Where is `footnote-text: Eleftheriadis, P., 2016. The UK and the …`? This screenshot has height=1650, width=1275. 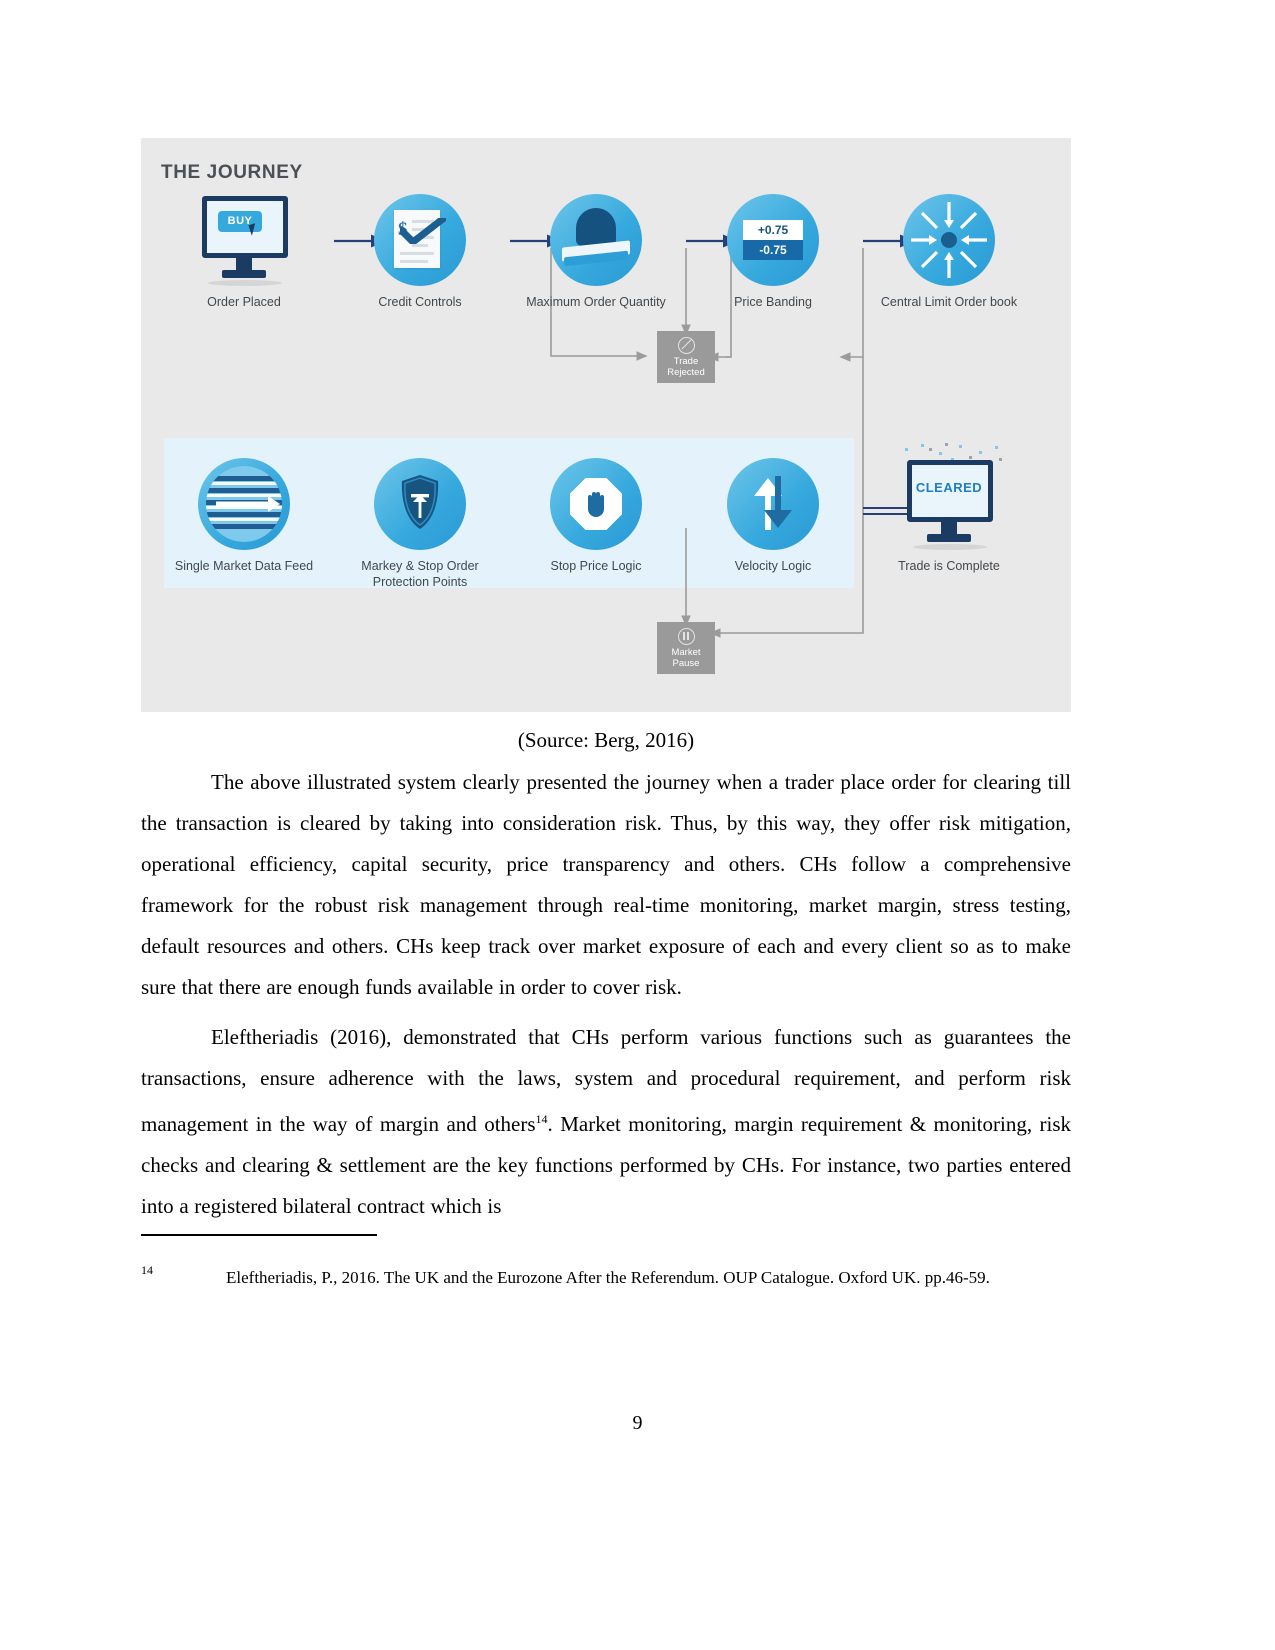 footnote-text: Eleftheriadis, P., 2016. The UK and the … is located at coordinates (608, 1278).